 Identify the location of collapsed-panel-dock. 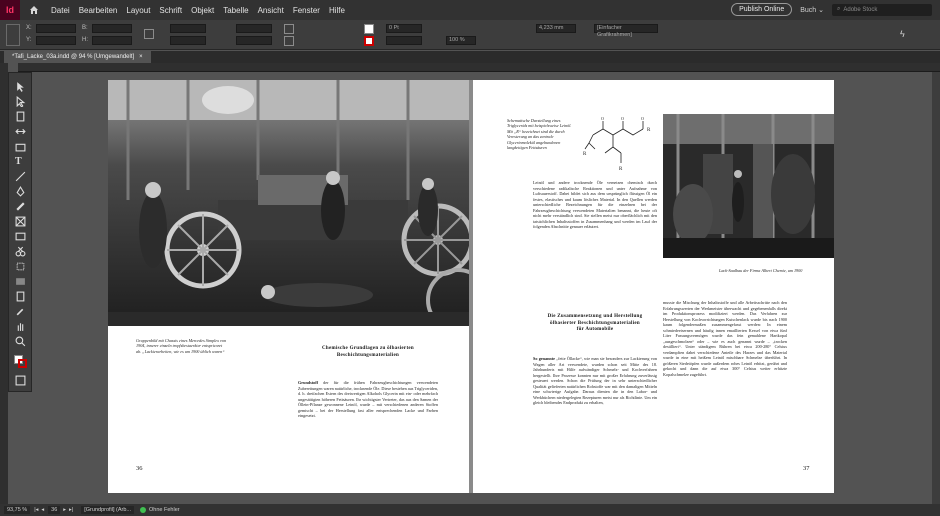
(936, 288).